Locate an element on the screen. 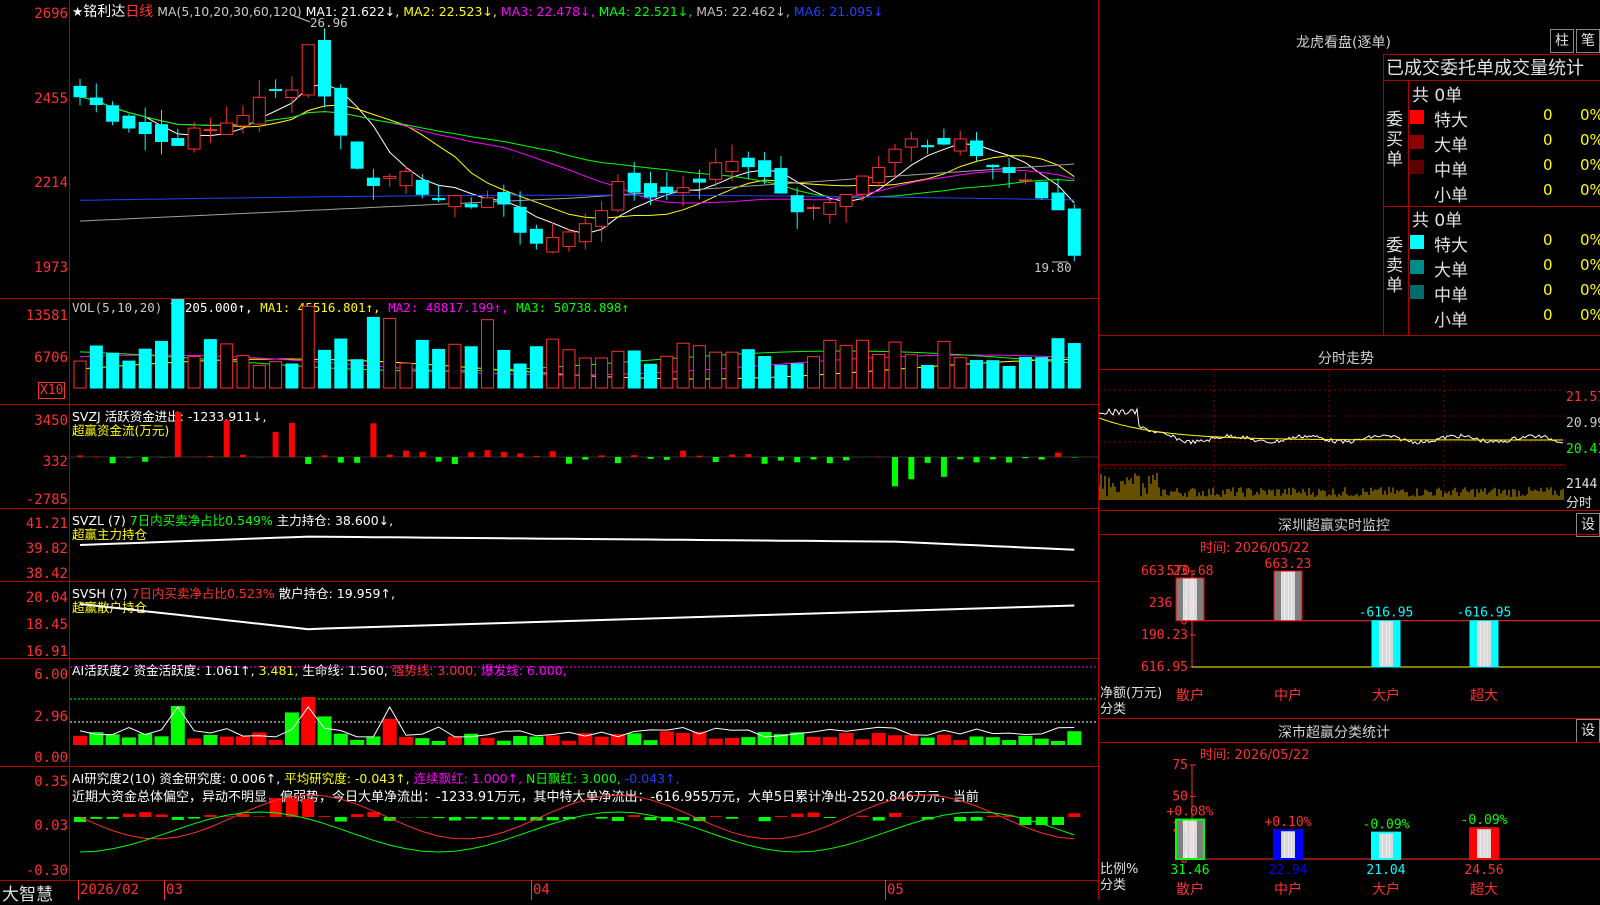 Image resolution: width=1600 pixels, height=905 pixels. dragon-tiger-title: 龙虎看盘(逐单) is located at coordinates (1343, 42).